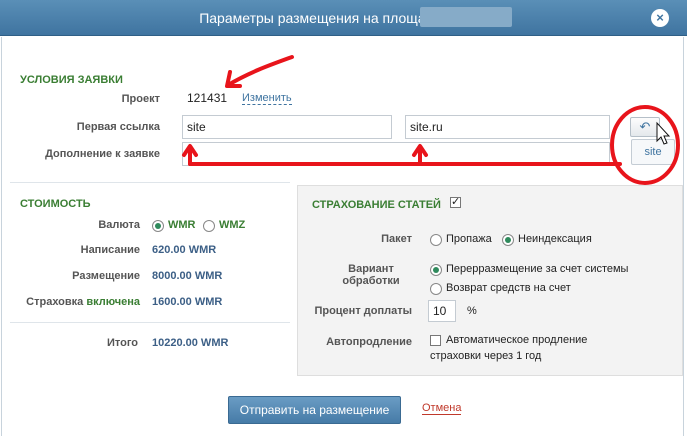 This screenshot has height=436, width=687. Describe the element at coordinates (369, 342) in the screenshot. I see `autorenew-label: Автопродление` at that location.